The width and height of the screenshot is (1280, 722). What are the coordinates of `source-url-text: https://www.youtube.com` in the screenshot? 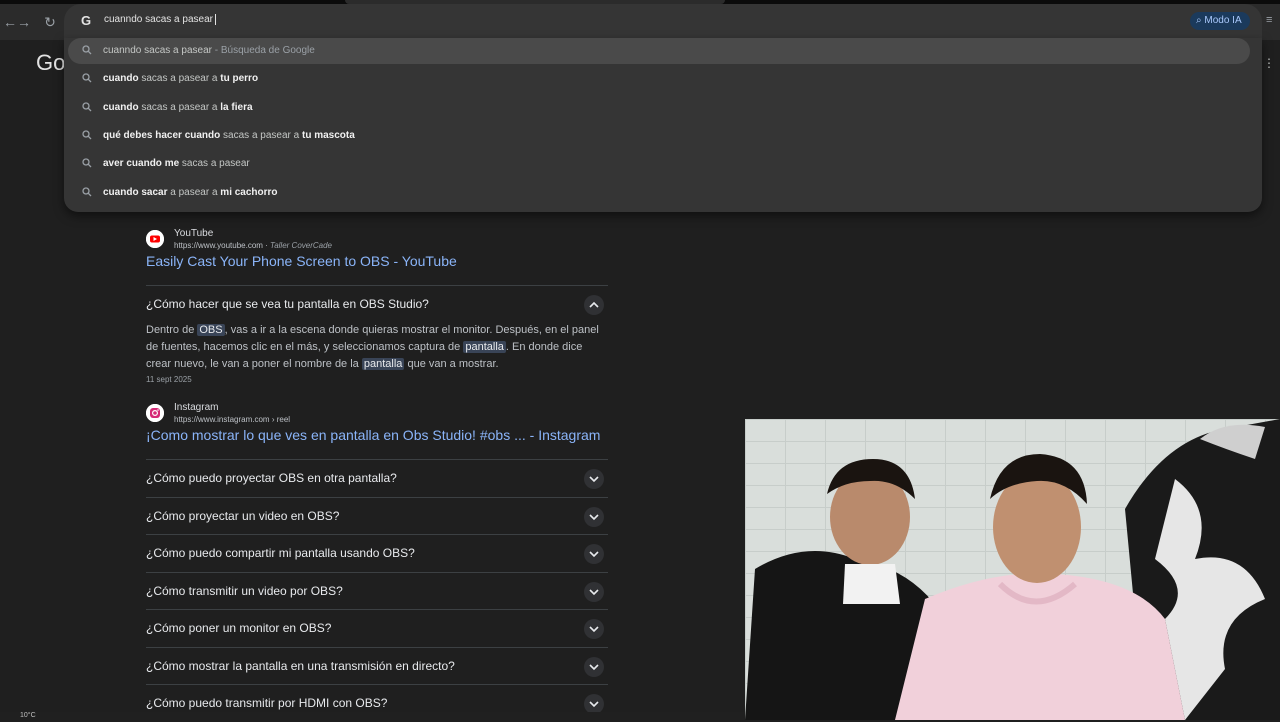 It's located at (218, 245).